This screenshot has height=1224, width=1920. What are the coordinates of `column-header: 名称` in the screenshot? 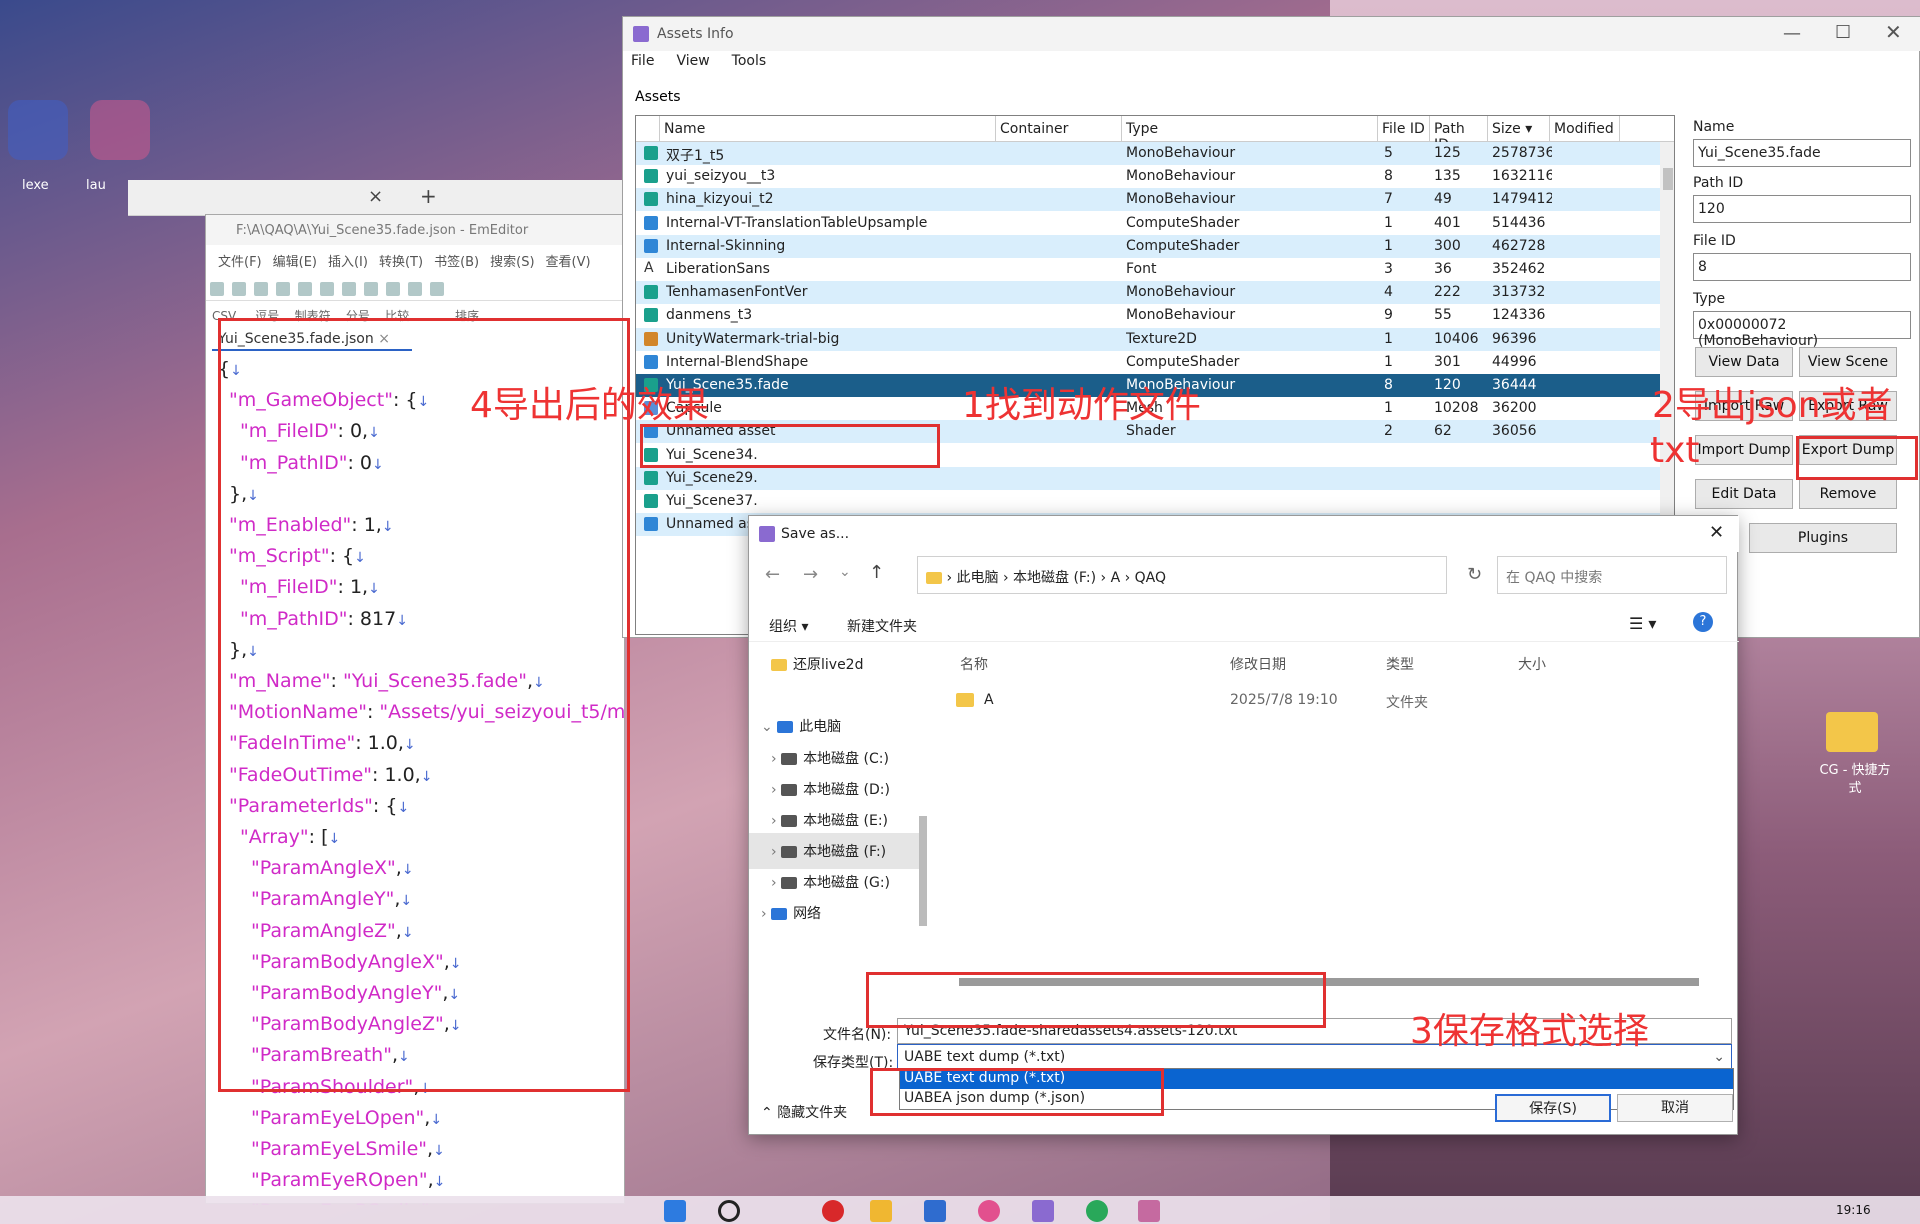 It's located at (974, 664).